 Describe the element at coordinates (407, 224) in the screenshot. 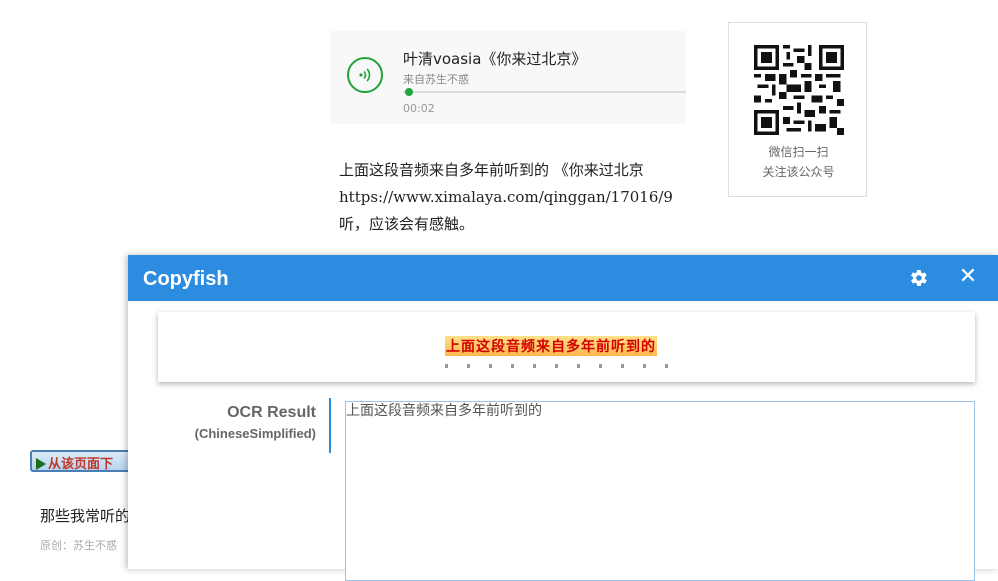

I see `article-line: 听，应该会有感触。` at that location.